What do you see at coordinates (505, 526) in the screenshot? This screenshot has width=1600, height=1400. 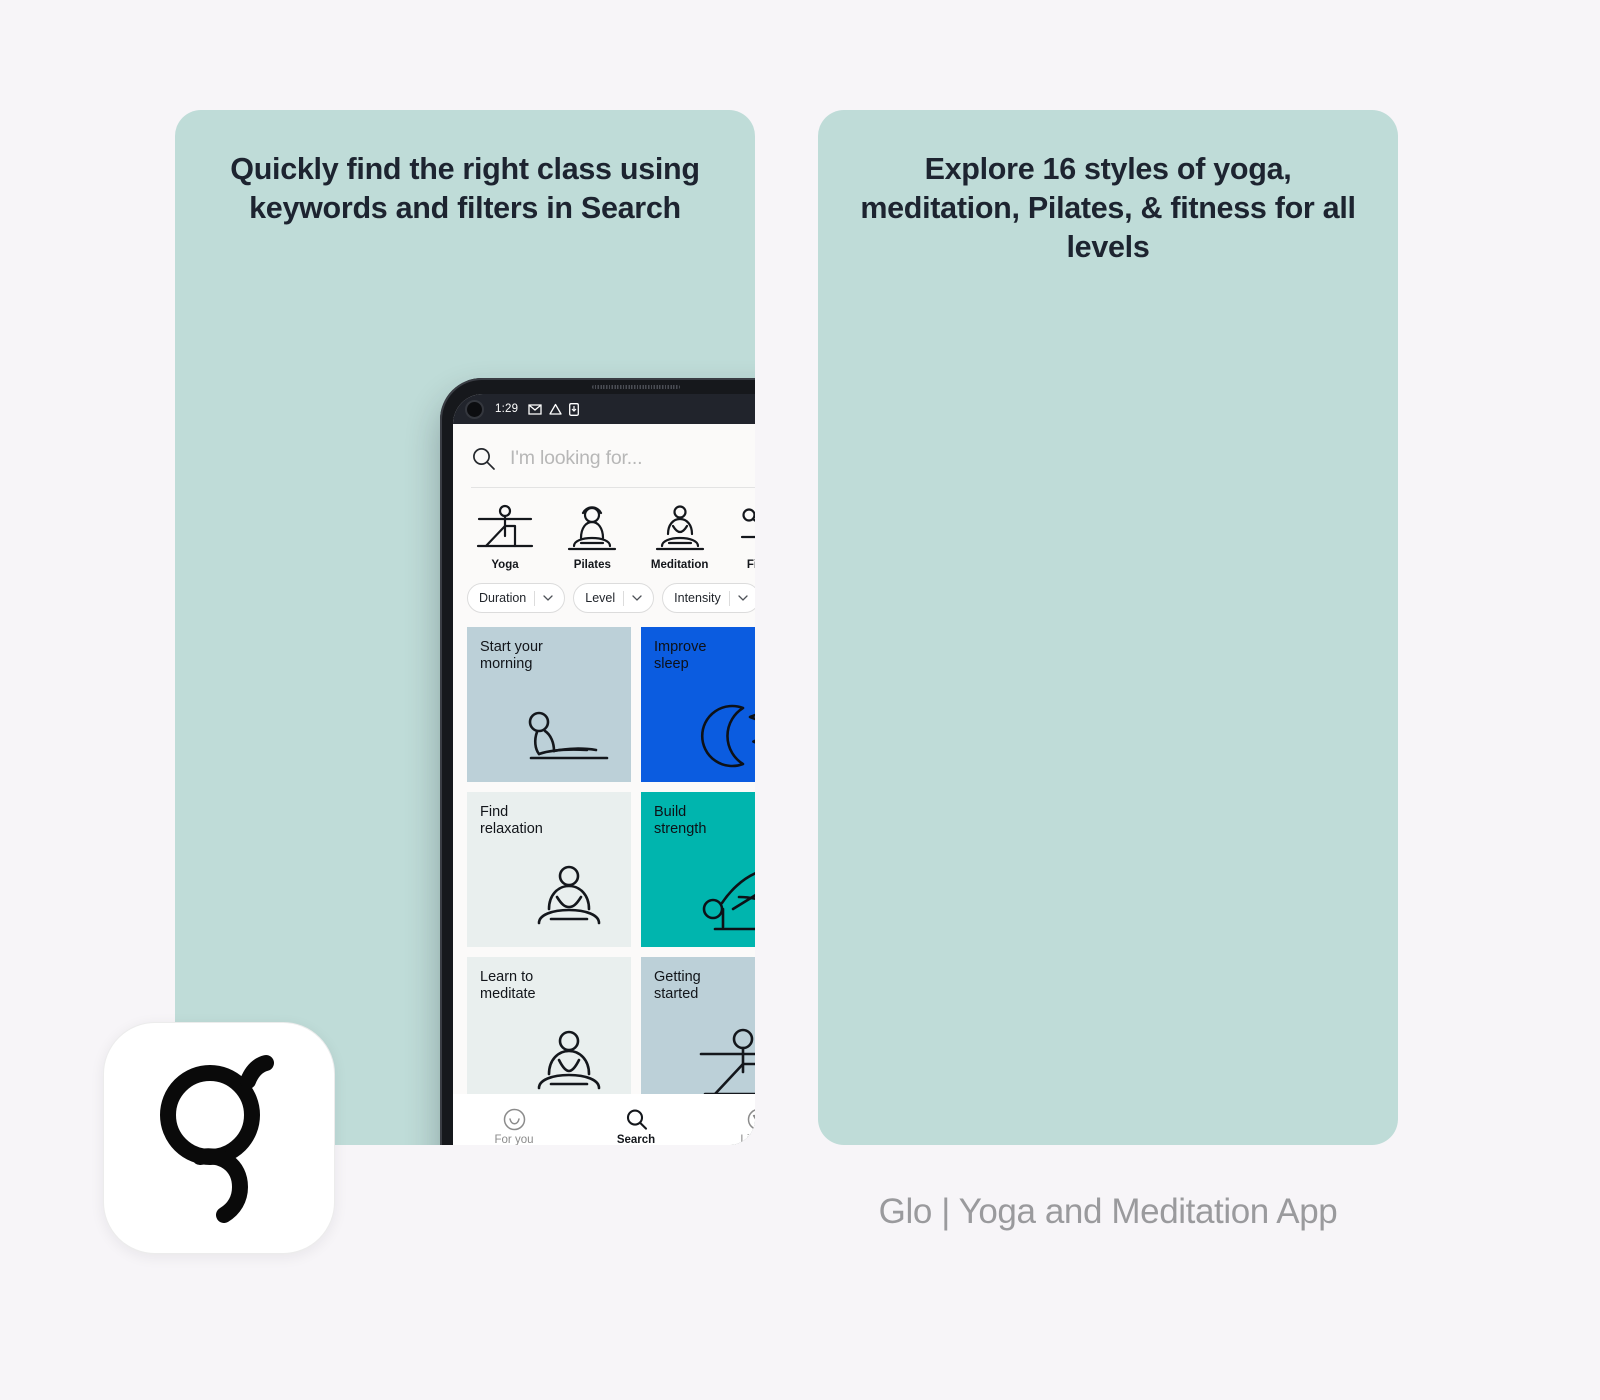 I see `warrior-pose-icon` at bounding box center [505, 526].